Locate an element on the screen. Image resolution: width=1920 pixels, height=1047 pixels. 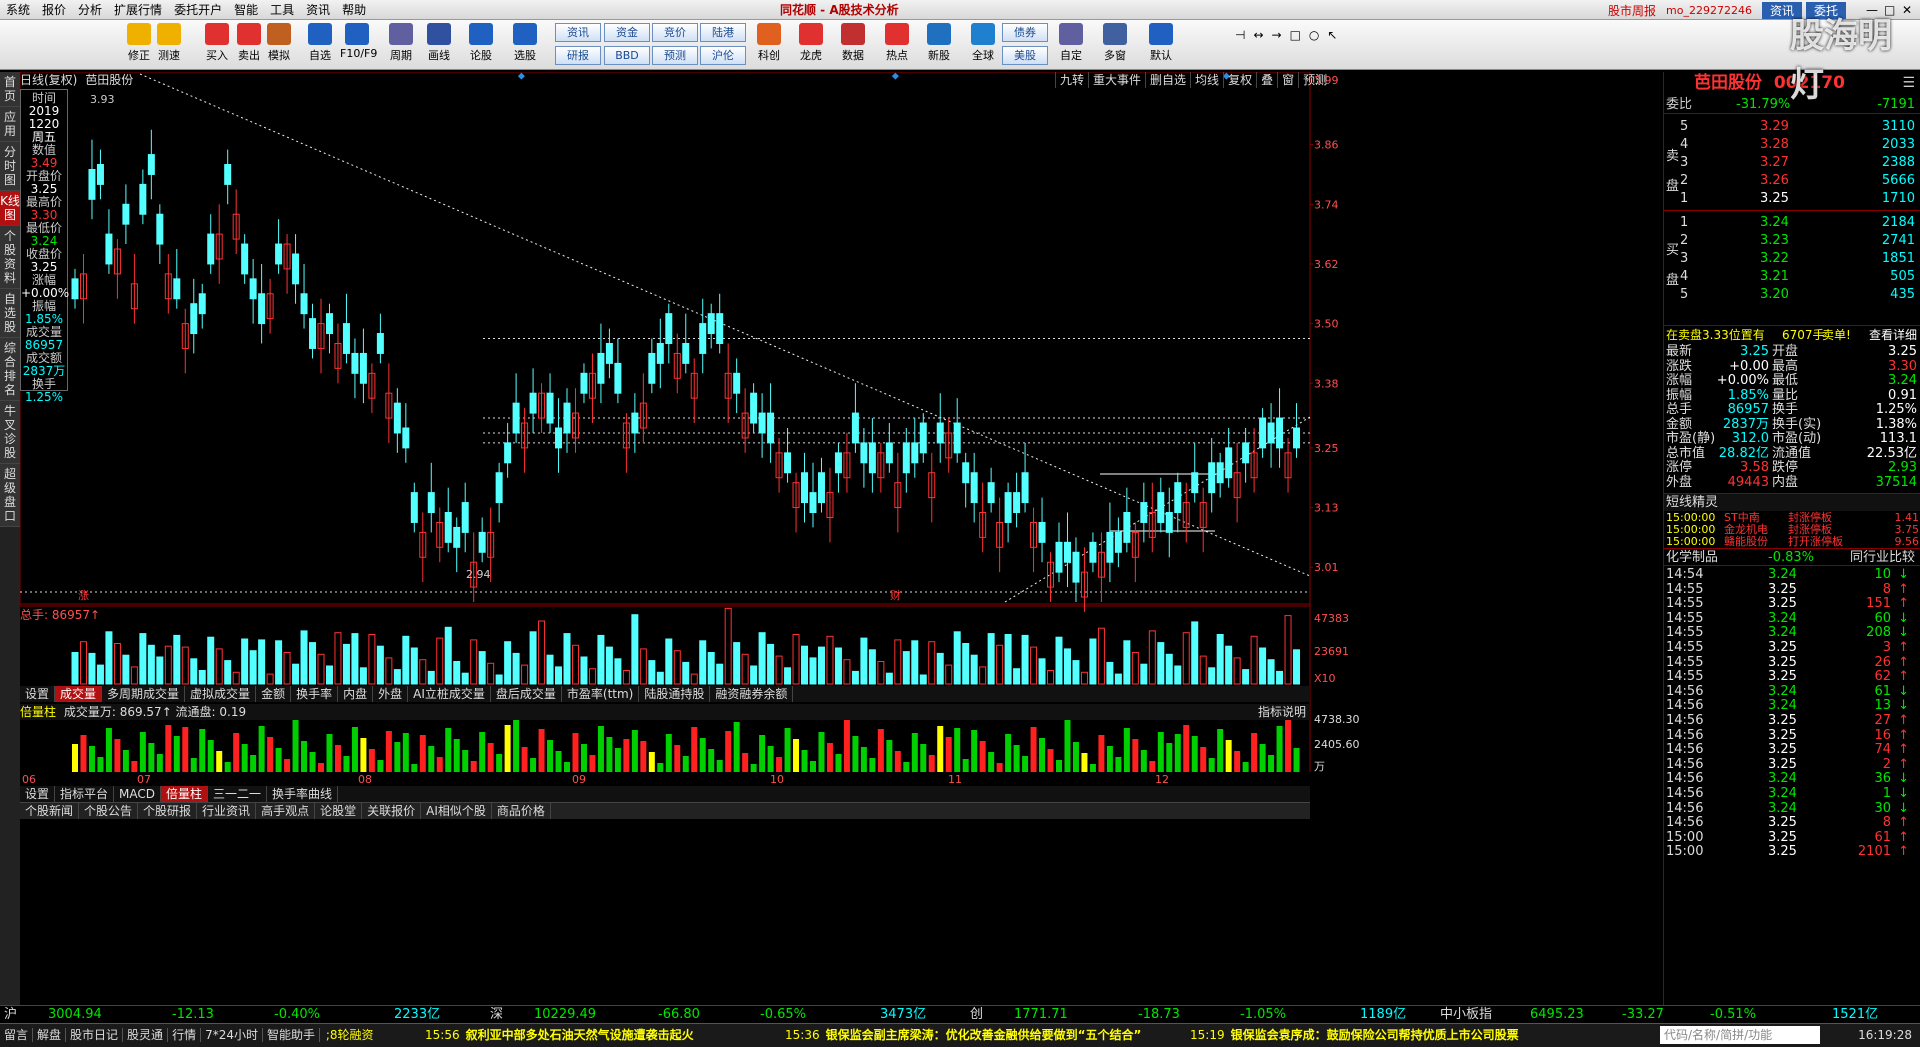
voltabs-1: 成交量 is located at coordinates (79, 694).